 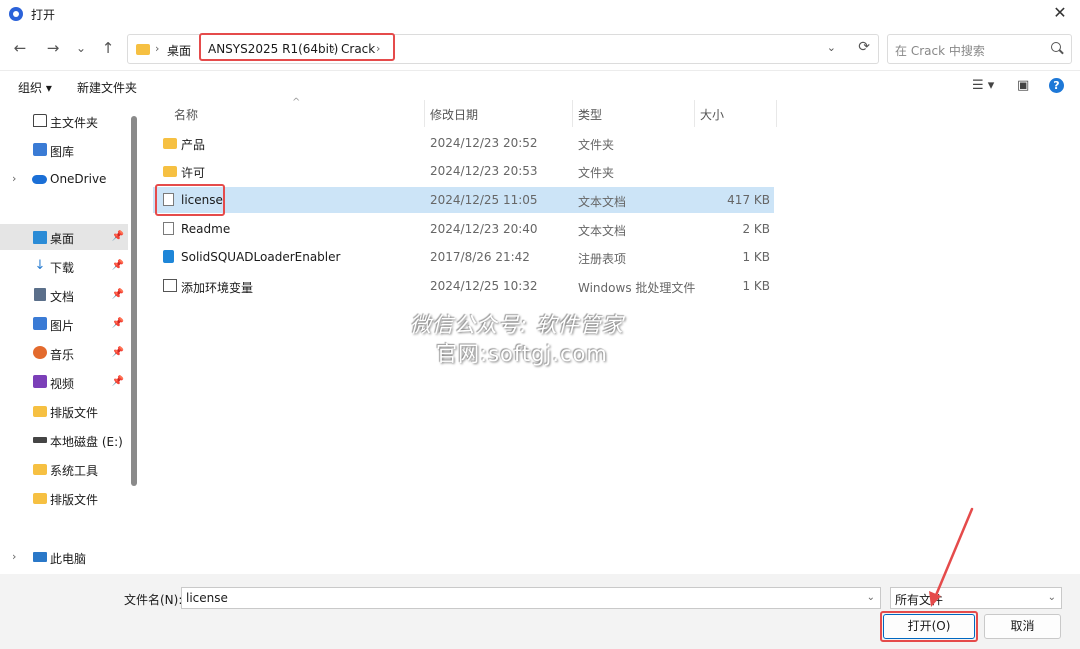 What do you see at coordinates (1060, 13) in the screenshot?
I see `close-icon: ✕` at bounding box center [1060, 13].